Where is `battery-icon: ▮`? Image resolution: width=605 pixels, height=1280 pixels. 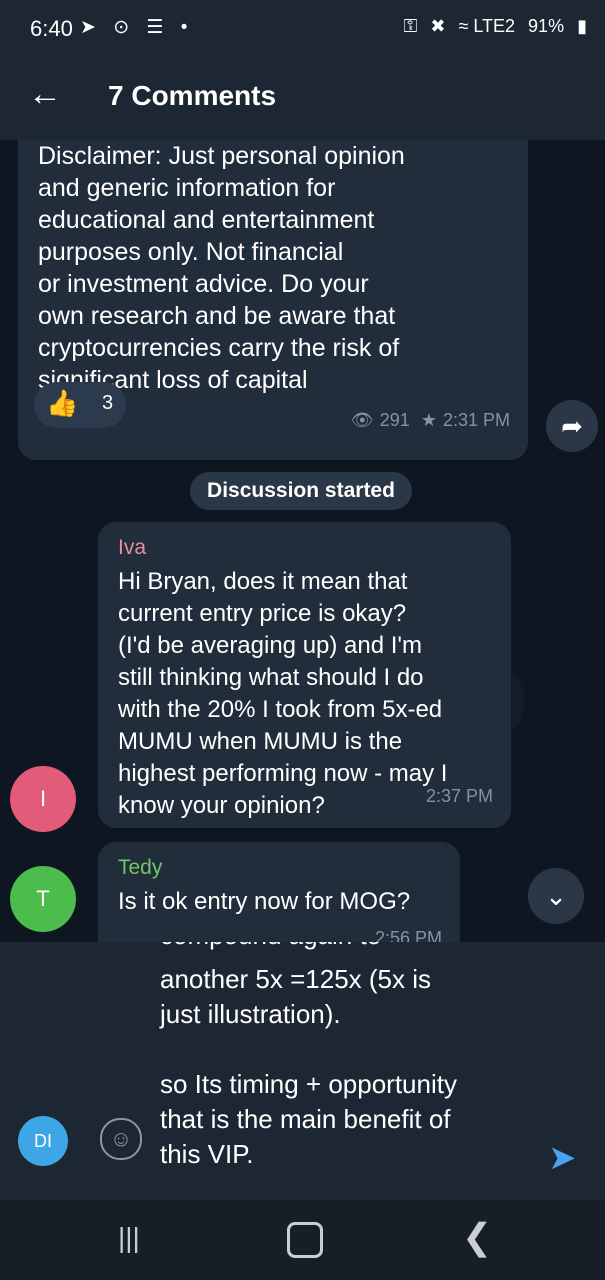 battery-icon: ▮ is located at coordinates (582, 26).